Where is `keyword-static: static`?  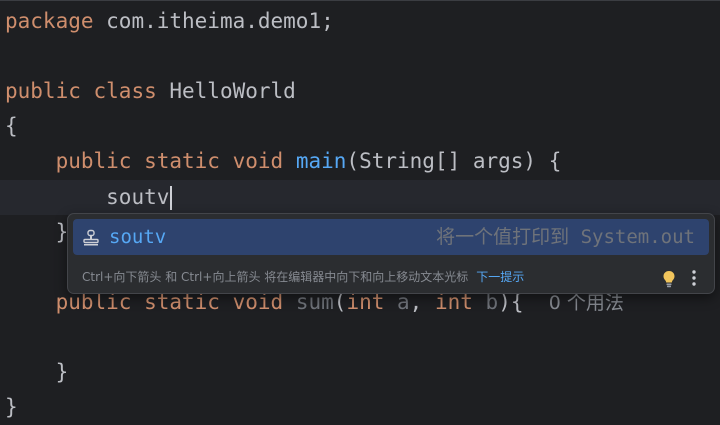 keyword-static: static is located at coordinates (182, 161).